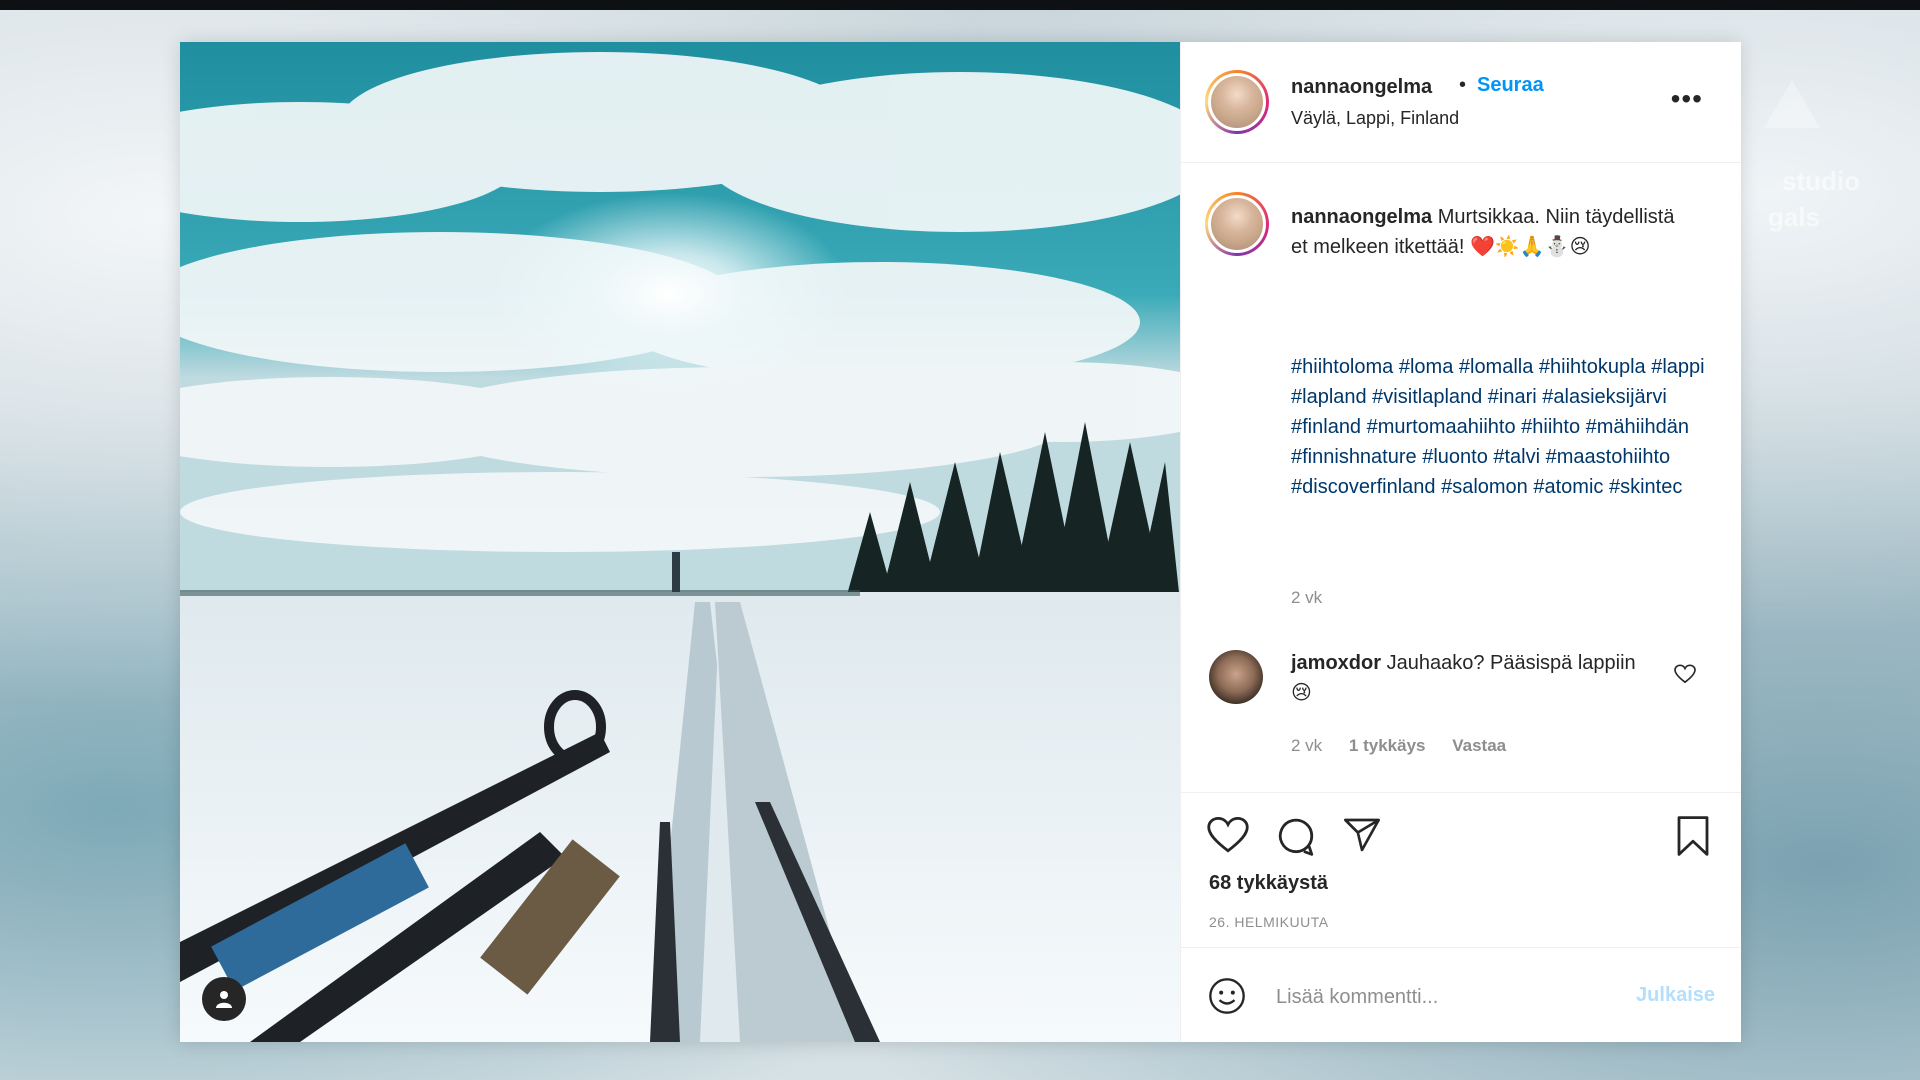 The width and height of the screenshot is (1920, 1080). Describe the element at coordinates (1693, 838) in the screenshot. I see `bookmark-icon` at that location.